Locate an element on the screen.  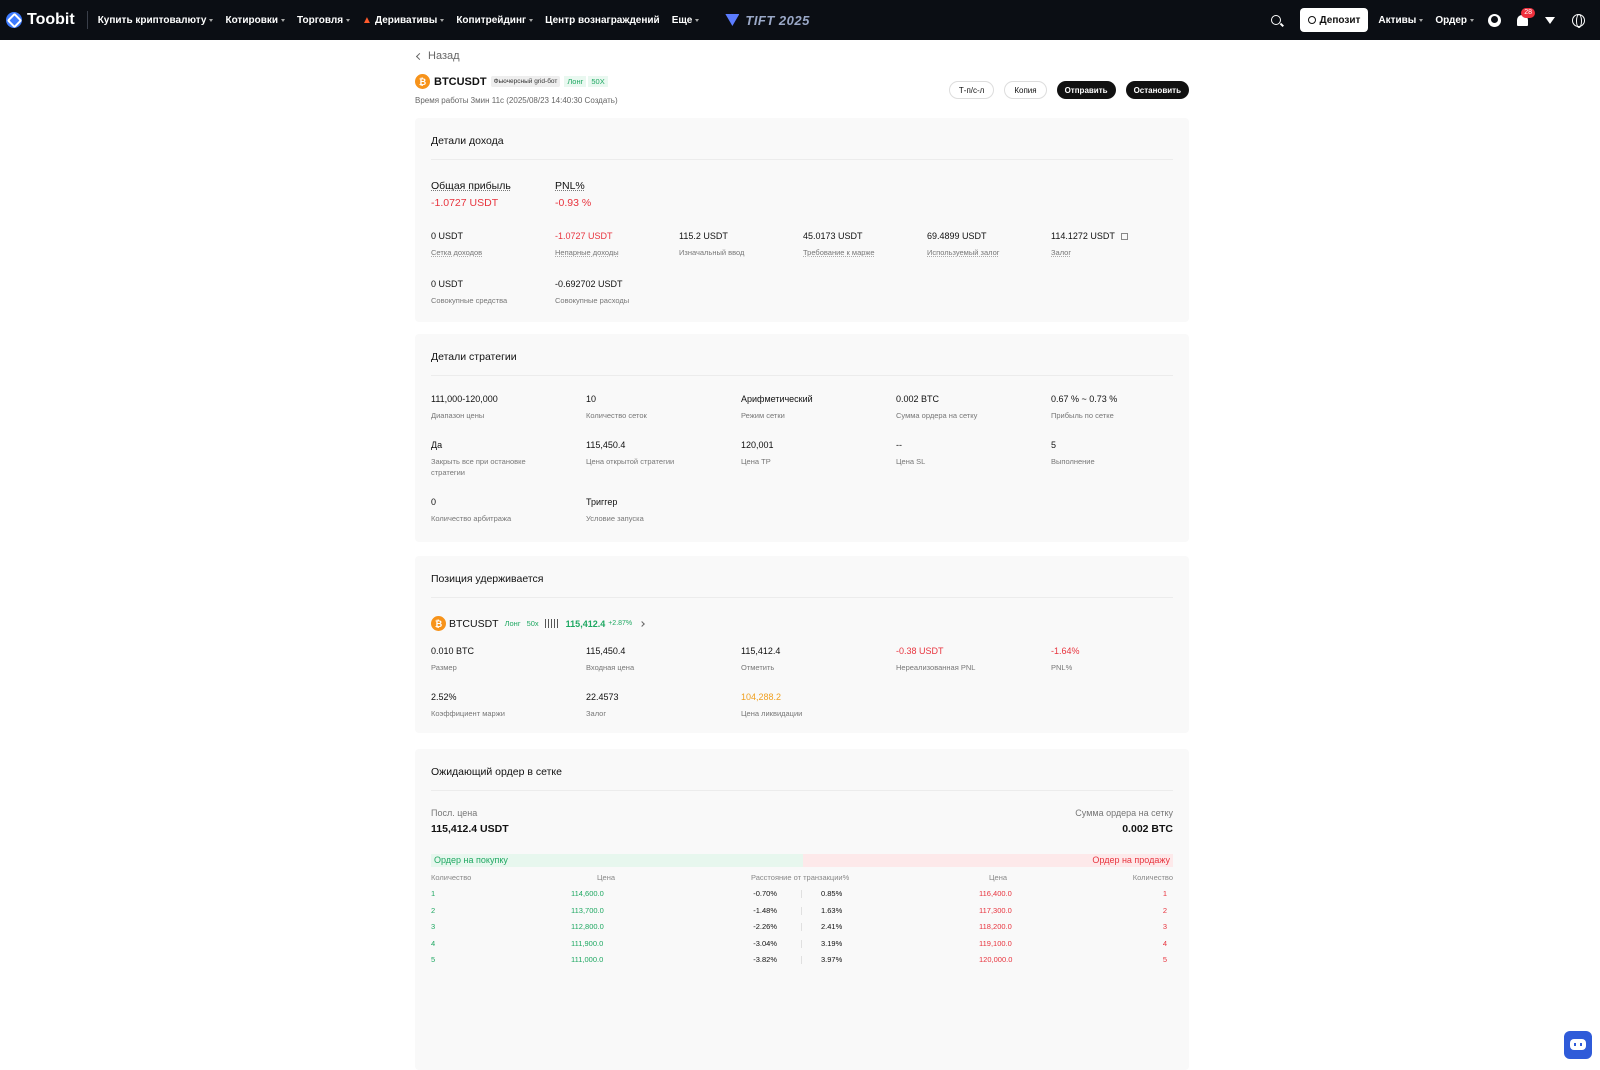
stop-button: Остановить is located at coordinates (1157, 90).